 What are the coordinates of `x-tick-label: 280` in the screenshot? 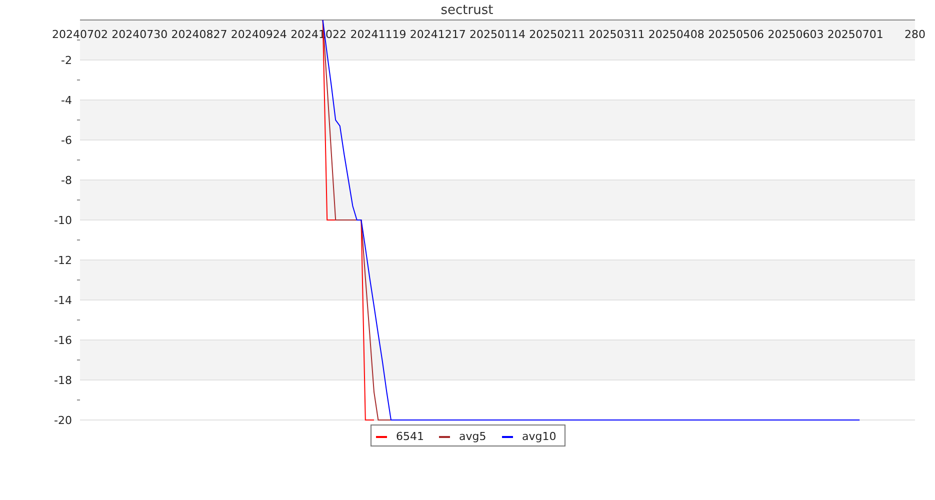 It's located at (915, 34).